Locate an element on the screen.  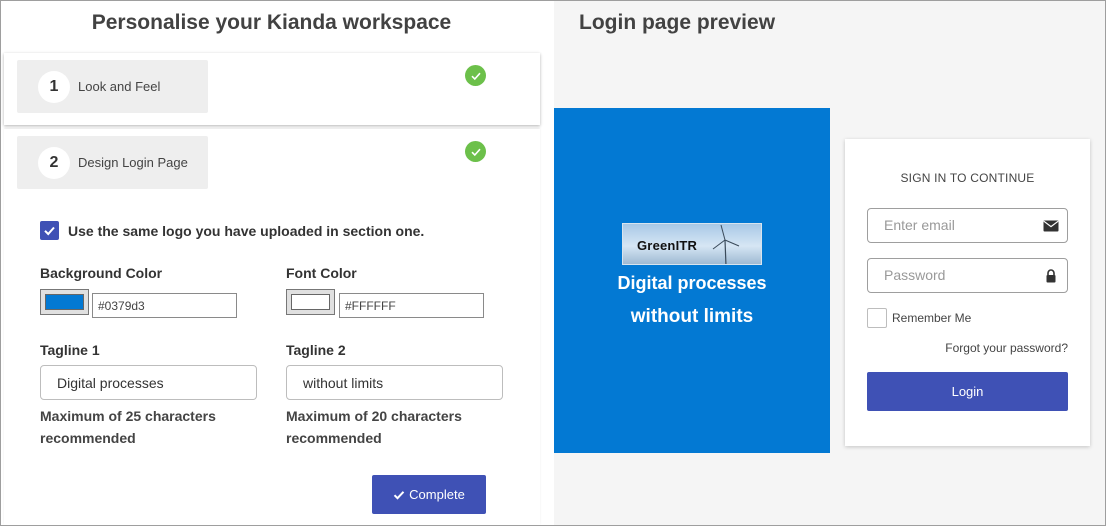
font-color-input is located at coordinates (411, 305).